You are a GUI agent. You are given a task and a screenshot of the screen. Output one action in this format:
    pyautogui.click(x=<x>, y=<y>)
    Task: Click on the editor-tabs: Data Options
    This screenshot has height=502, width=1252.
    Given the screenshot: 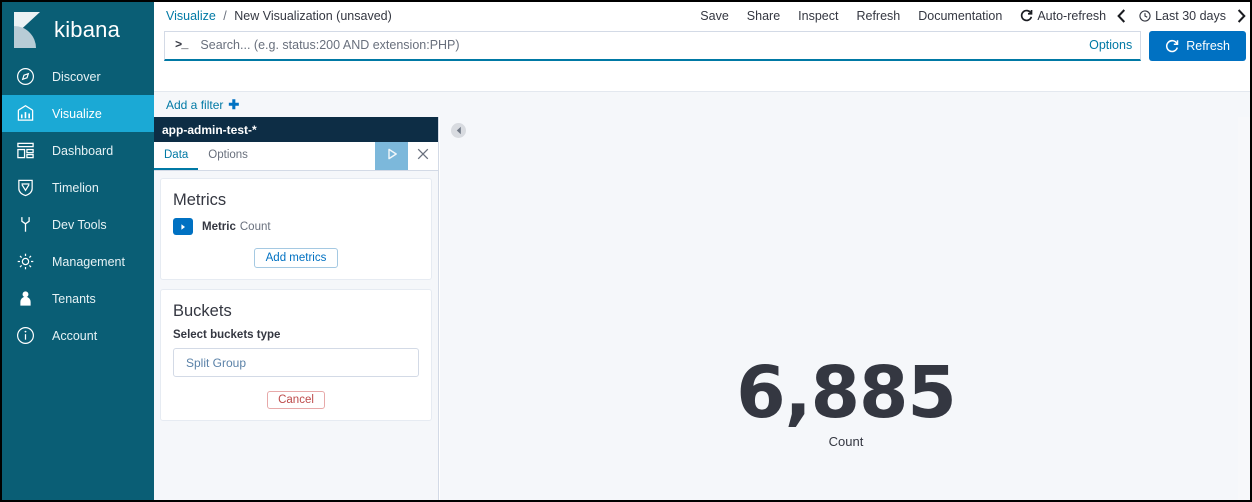 What is the action you would take?
    pyautogui.click(x=296, y=156)
    